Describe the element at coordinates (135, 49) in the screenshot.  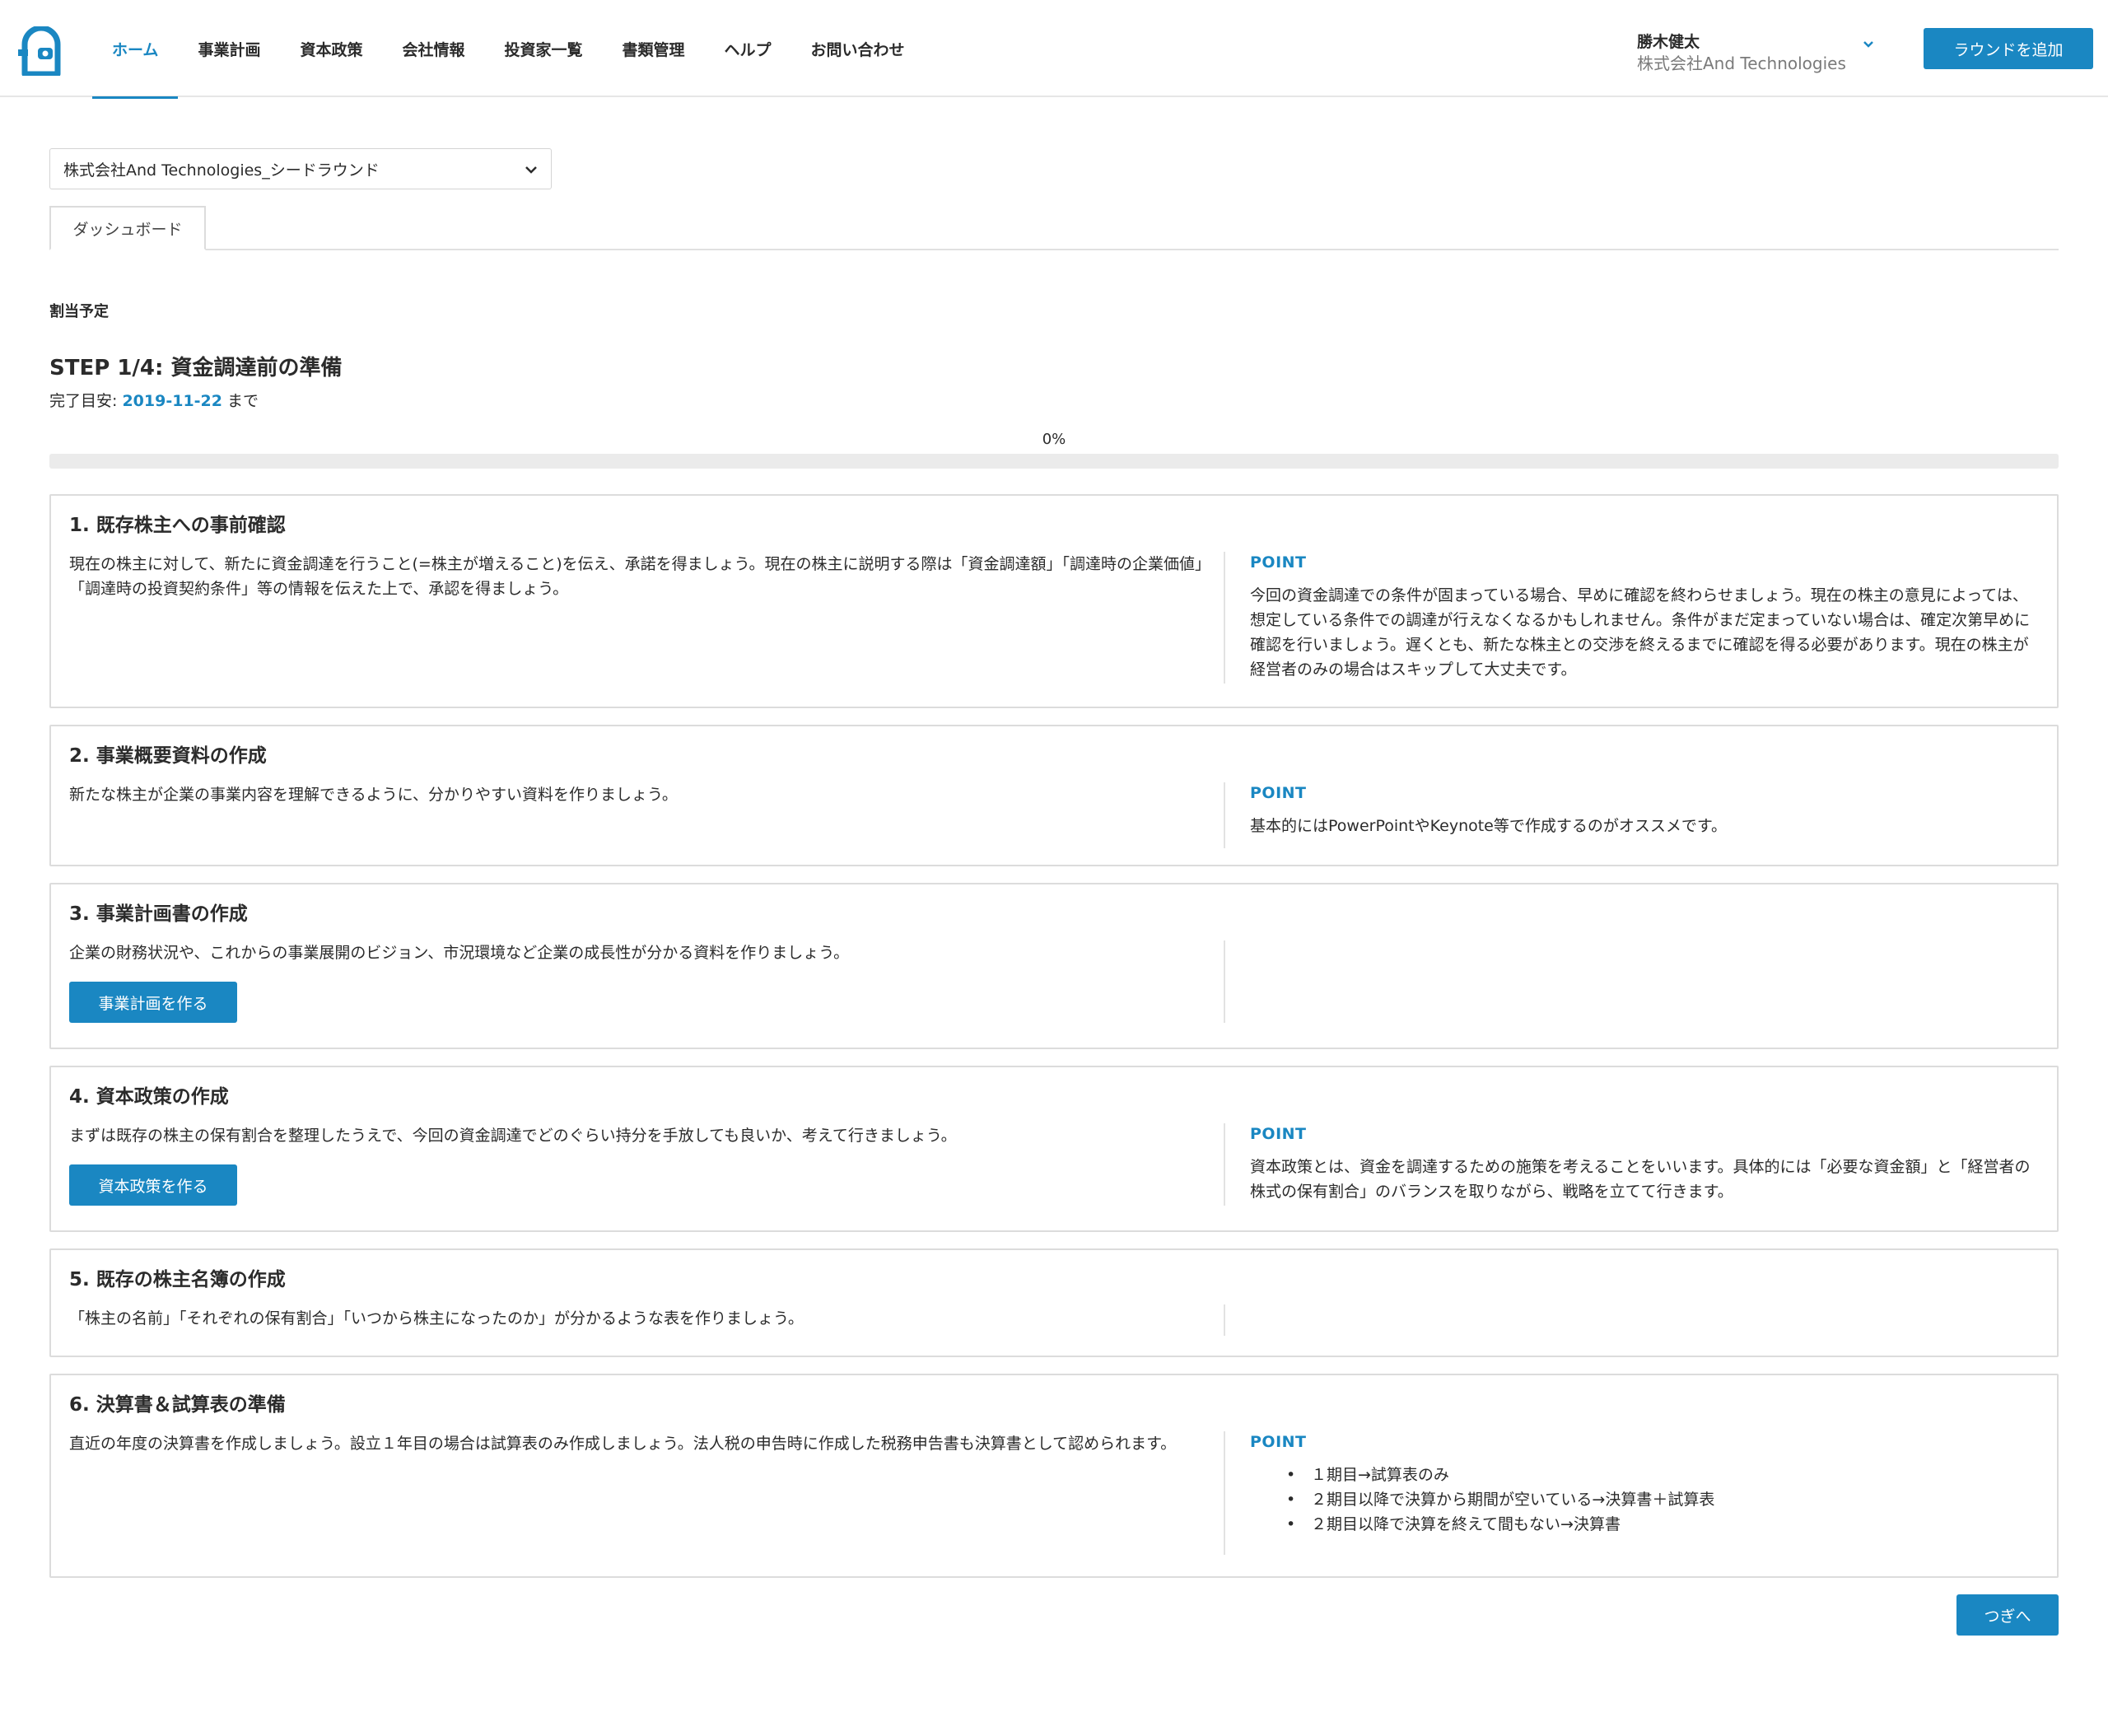
I see `nav-home: ホーム` at that location.